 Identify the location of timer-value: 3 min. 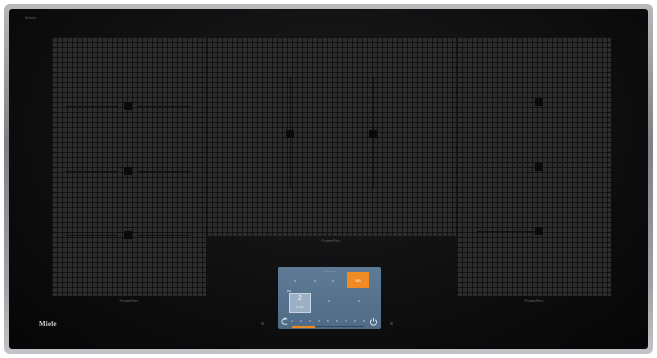
(300, 307).